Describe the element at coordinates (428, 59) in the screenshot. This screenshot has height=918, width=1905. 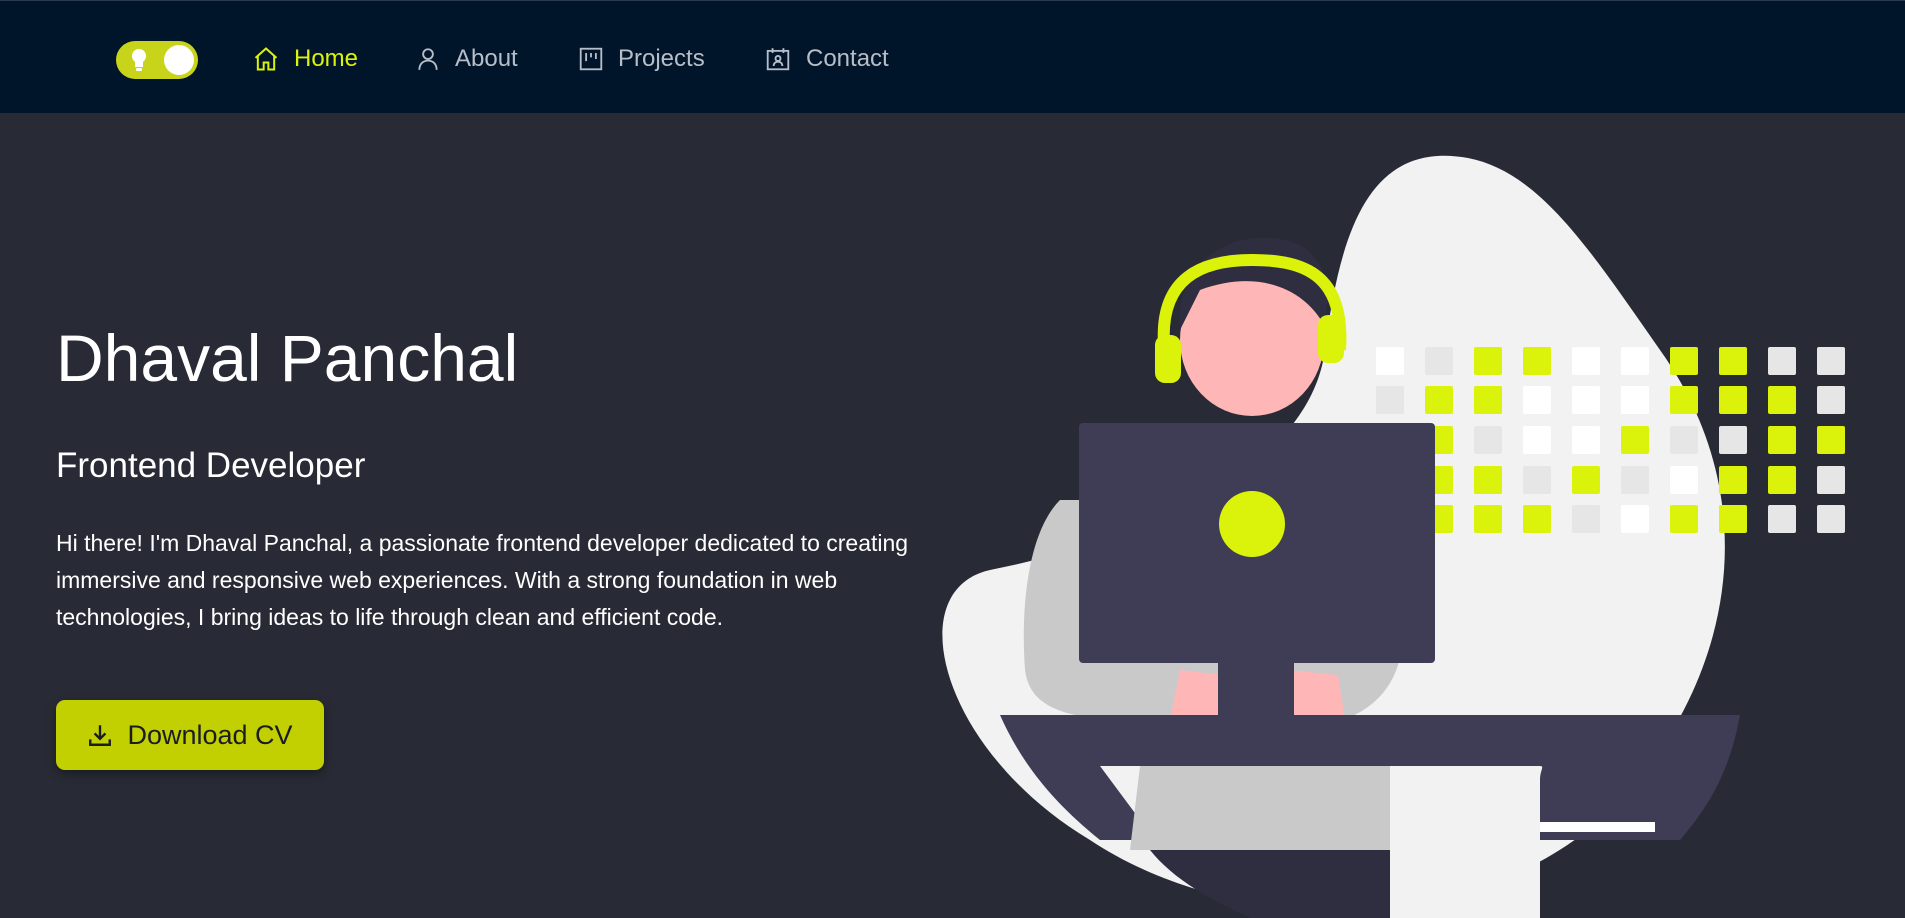
I see `user-icon` at that location.